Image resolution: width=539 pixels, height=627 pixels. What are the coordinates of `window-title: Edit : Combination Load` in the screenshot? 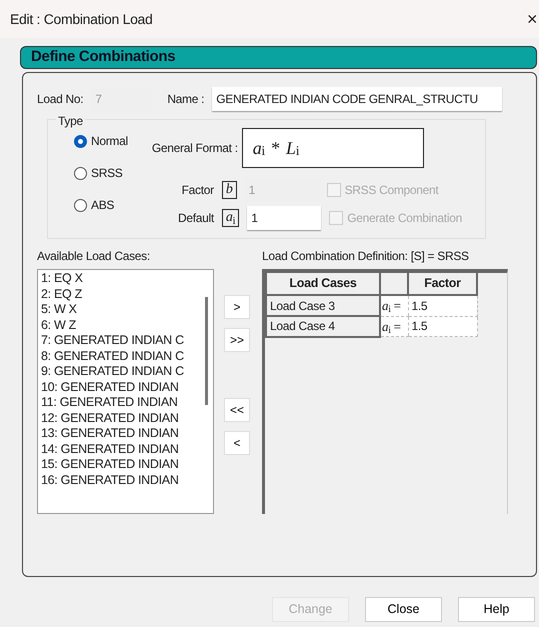 It's located at (81, 19).